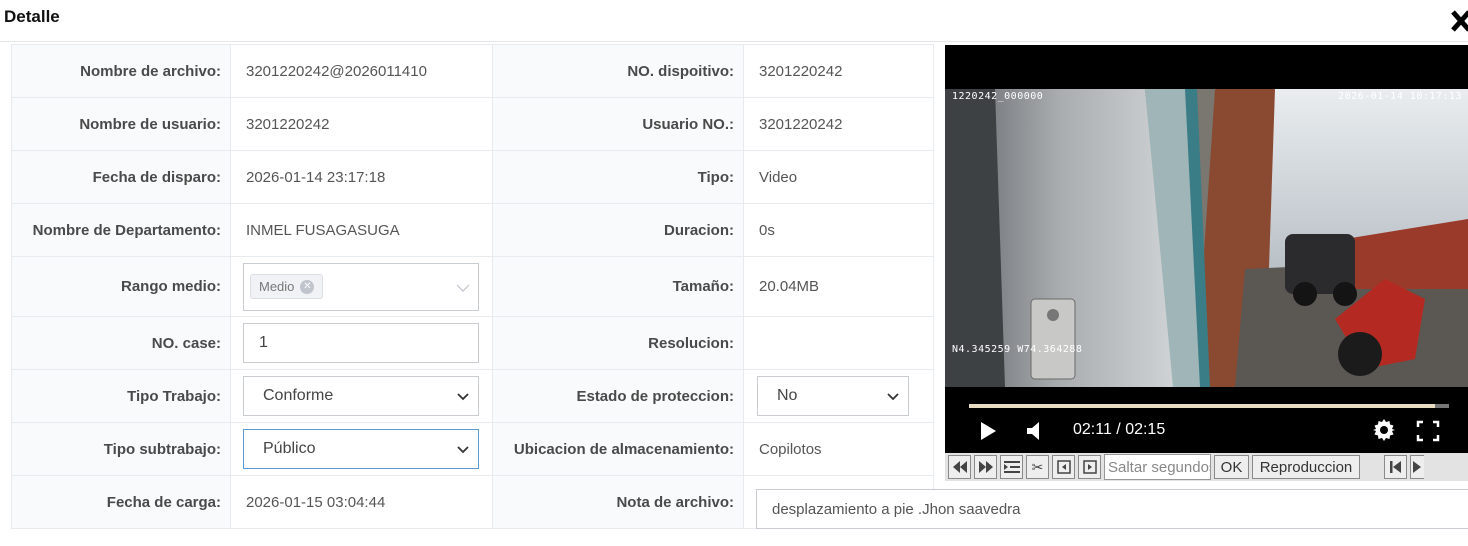 The width and height of the screenshot is (1468, 546). I want to click on jump-placeholder: Saltar segundos, so click(1159, 467).